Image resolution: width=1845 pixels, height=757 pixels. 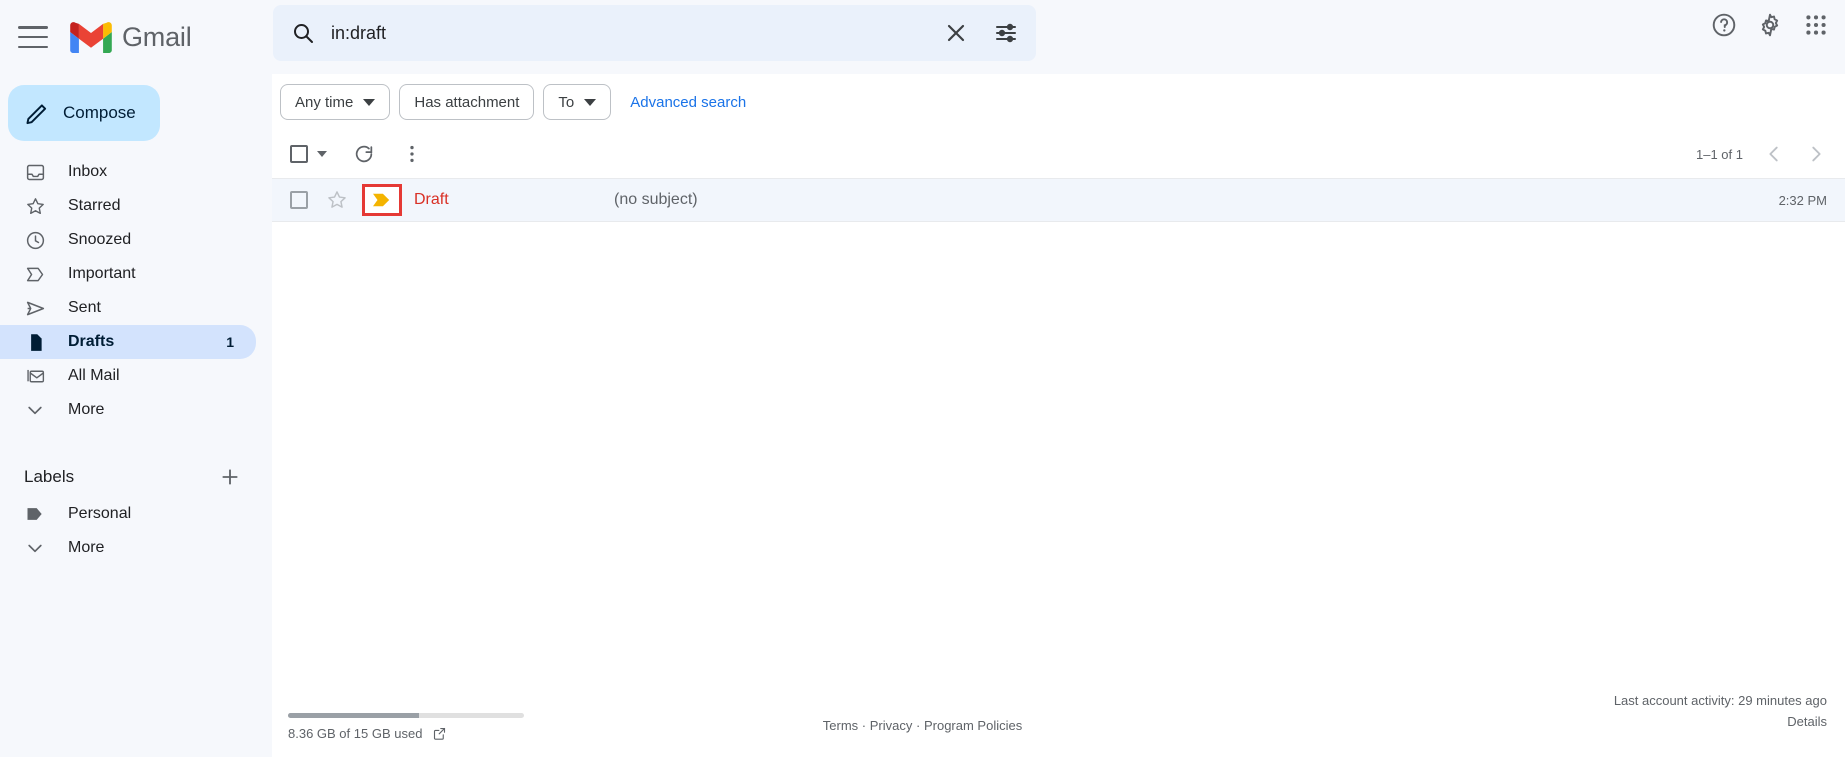 What do you see at coordinates (637, 33) in the screenshot?
I see `search-input` at bounding box center [637, 33].